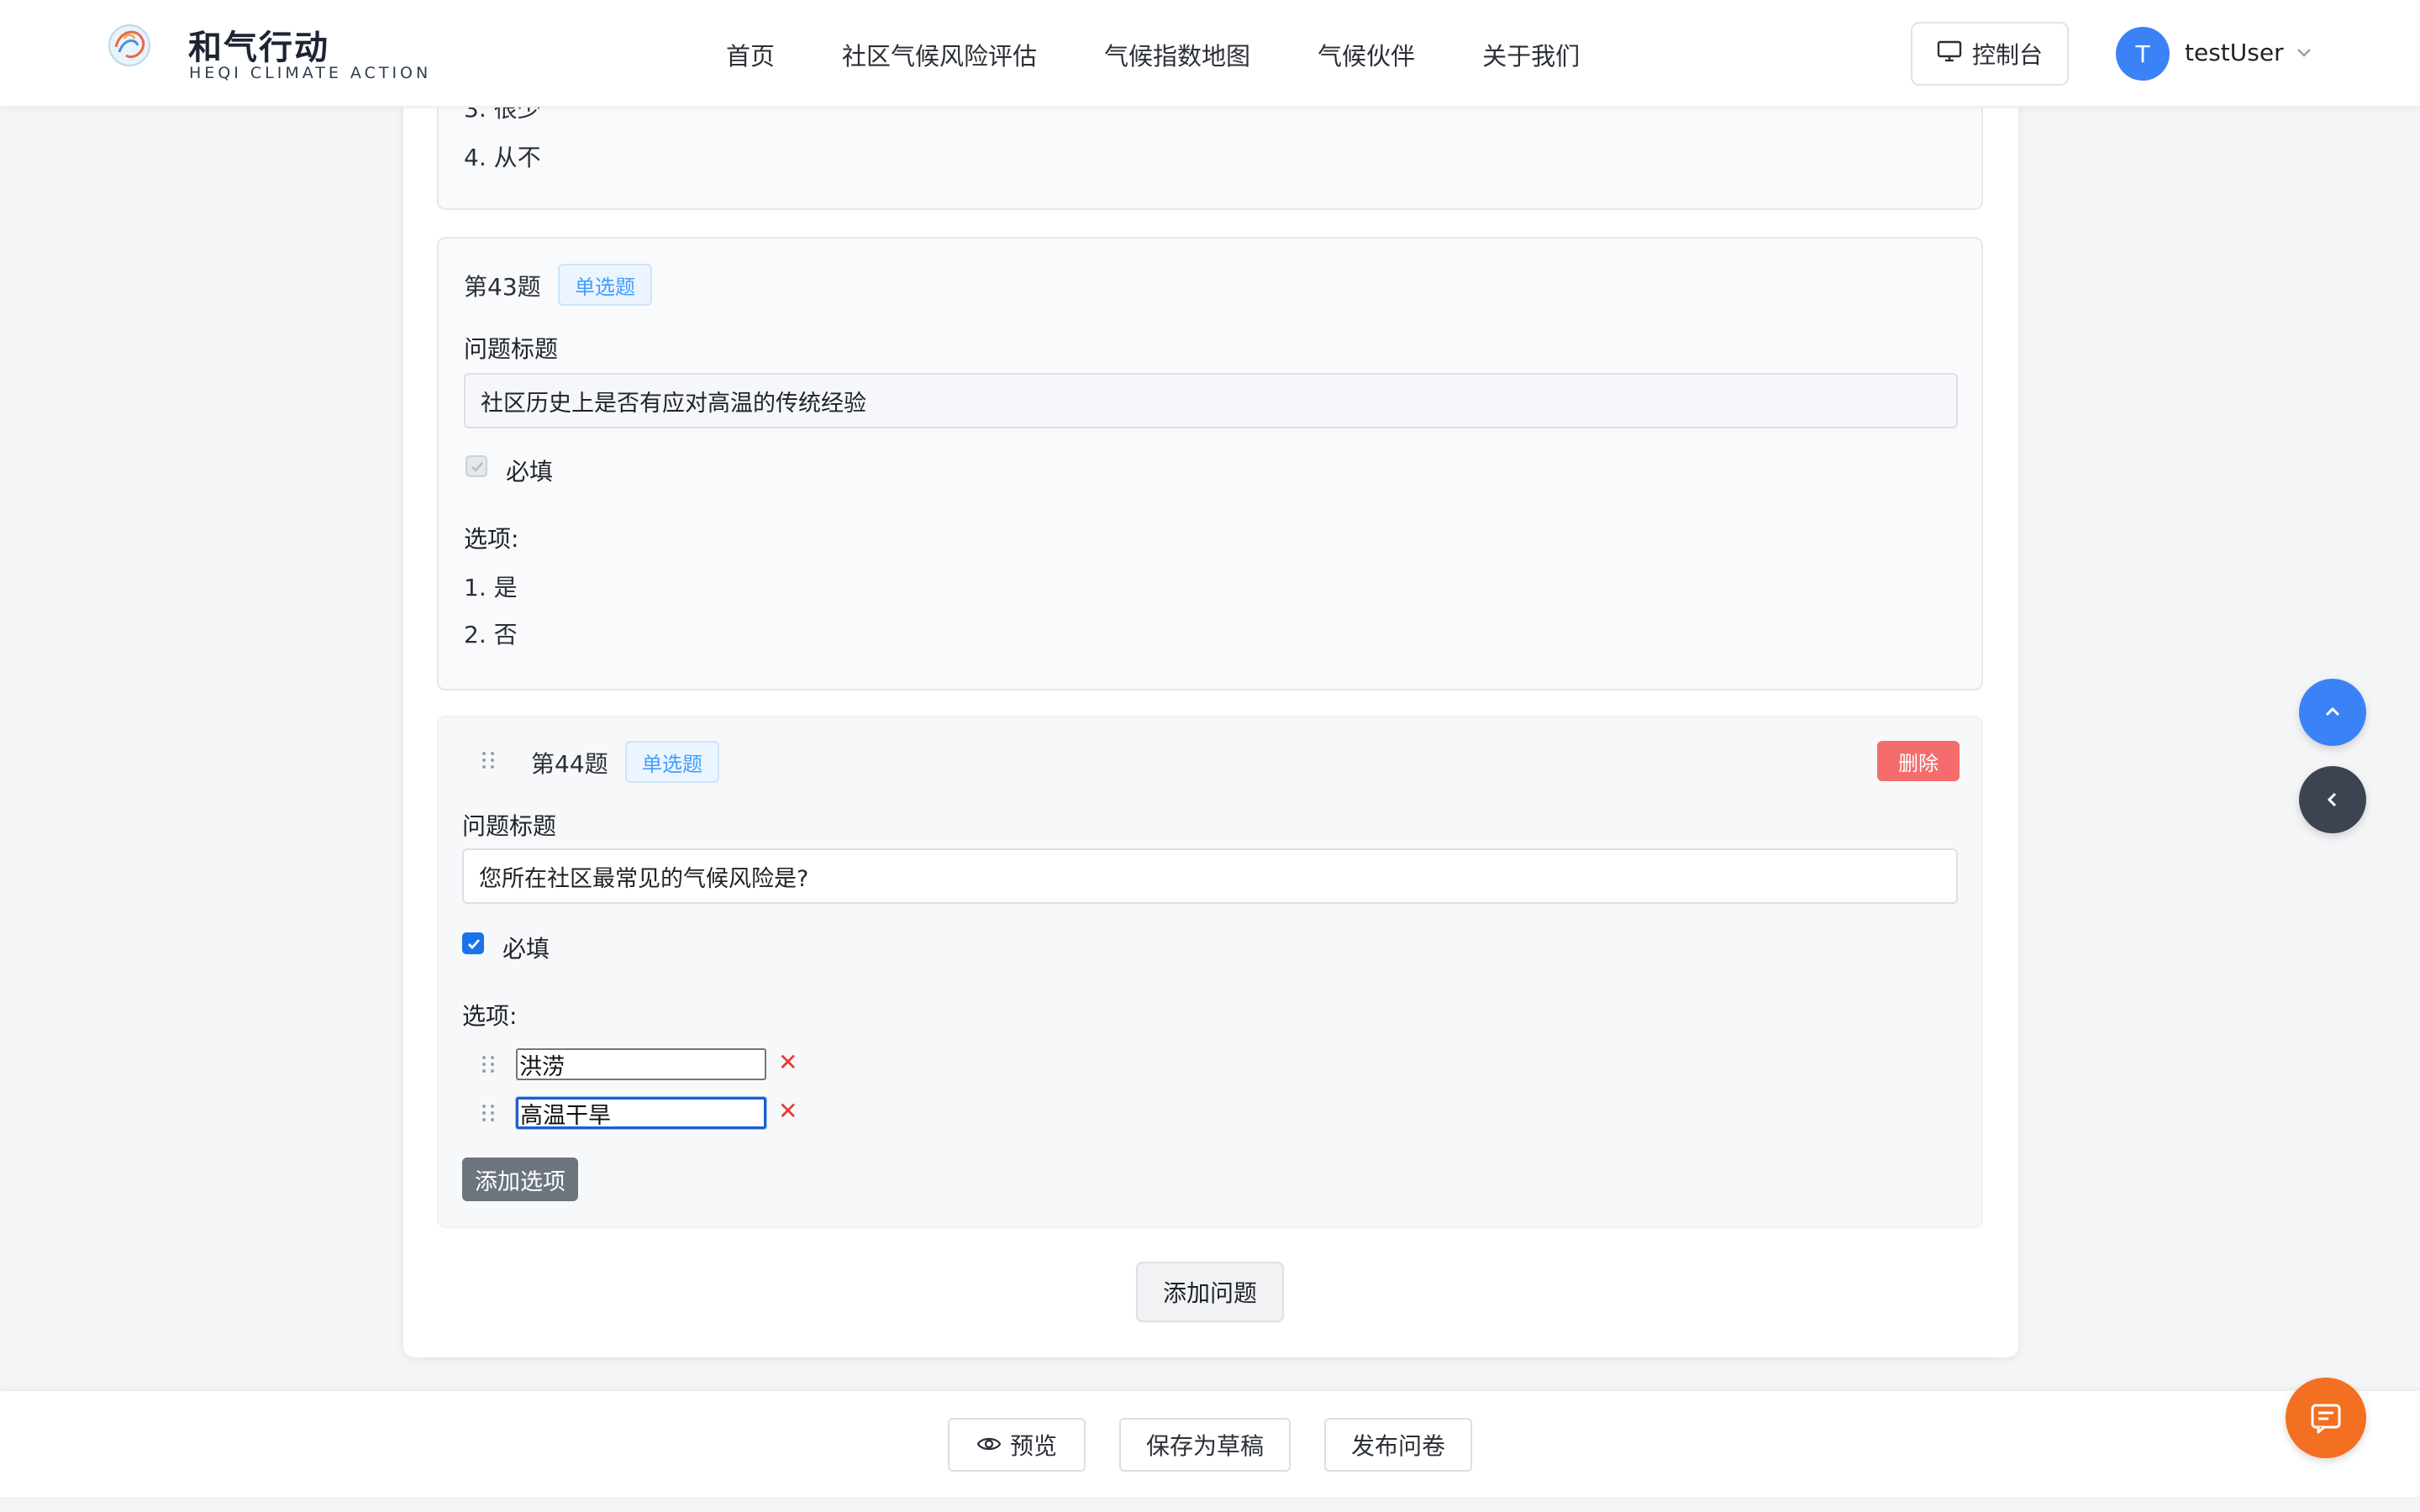  What do you see at coordinates (502, 157) in the screenshot?
I see `option-last: 4. 从不` at bounding box center [502, 157].